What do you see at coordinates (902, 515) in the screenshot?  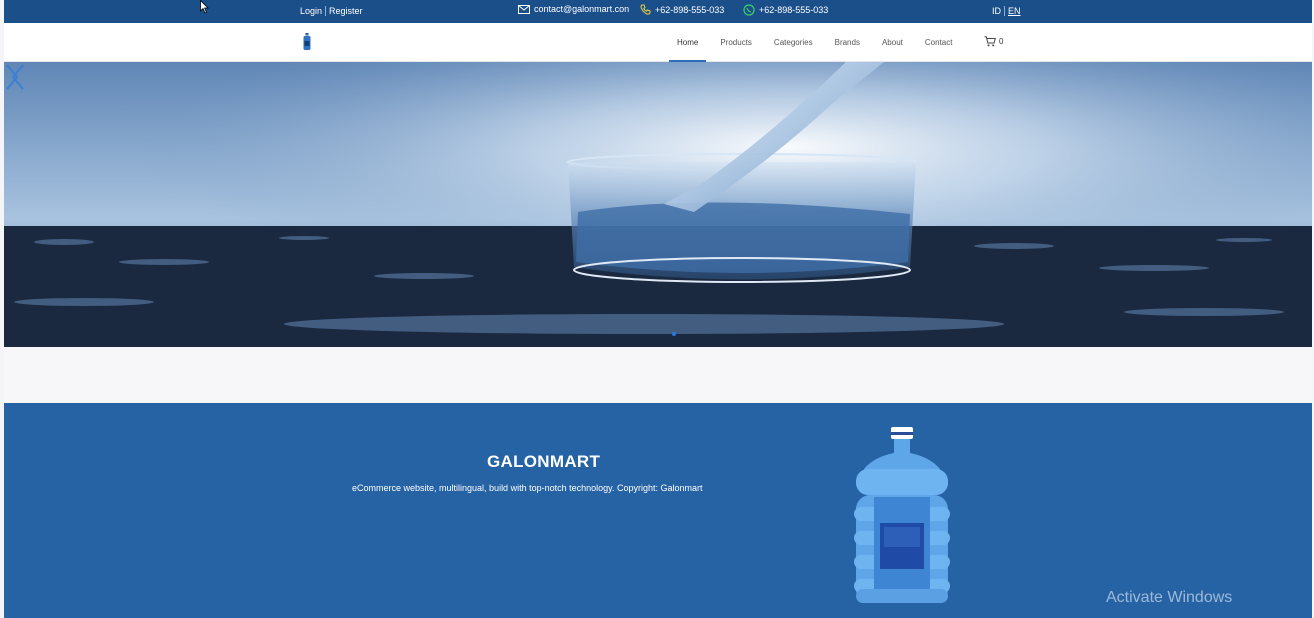 I see `water-gallon-illustration` at bounding box center [902, 515].